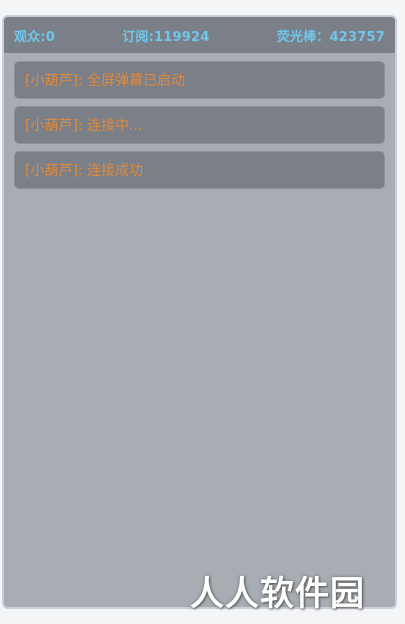  What do you see at coordinates (84, 171) in the screenshot?
I see `message-text: [小葫芦]: 连接成功` at bounding box center [84, 171].